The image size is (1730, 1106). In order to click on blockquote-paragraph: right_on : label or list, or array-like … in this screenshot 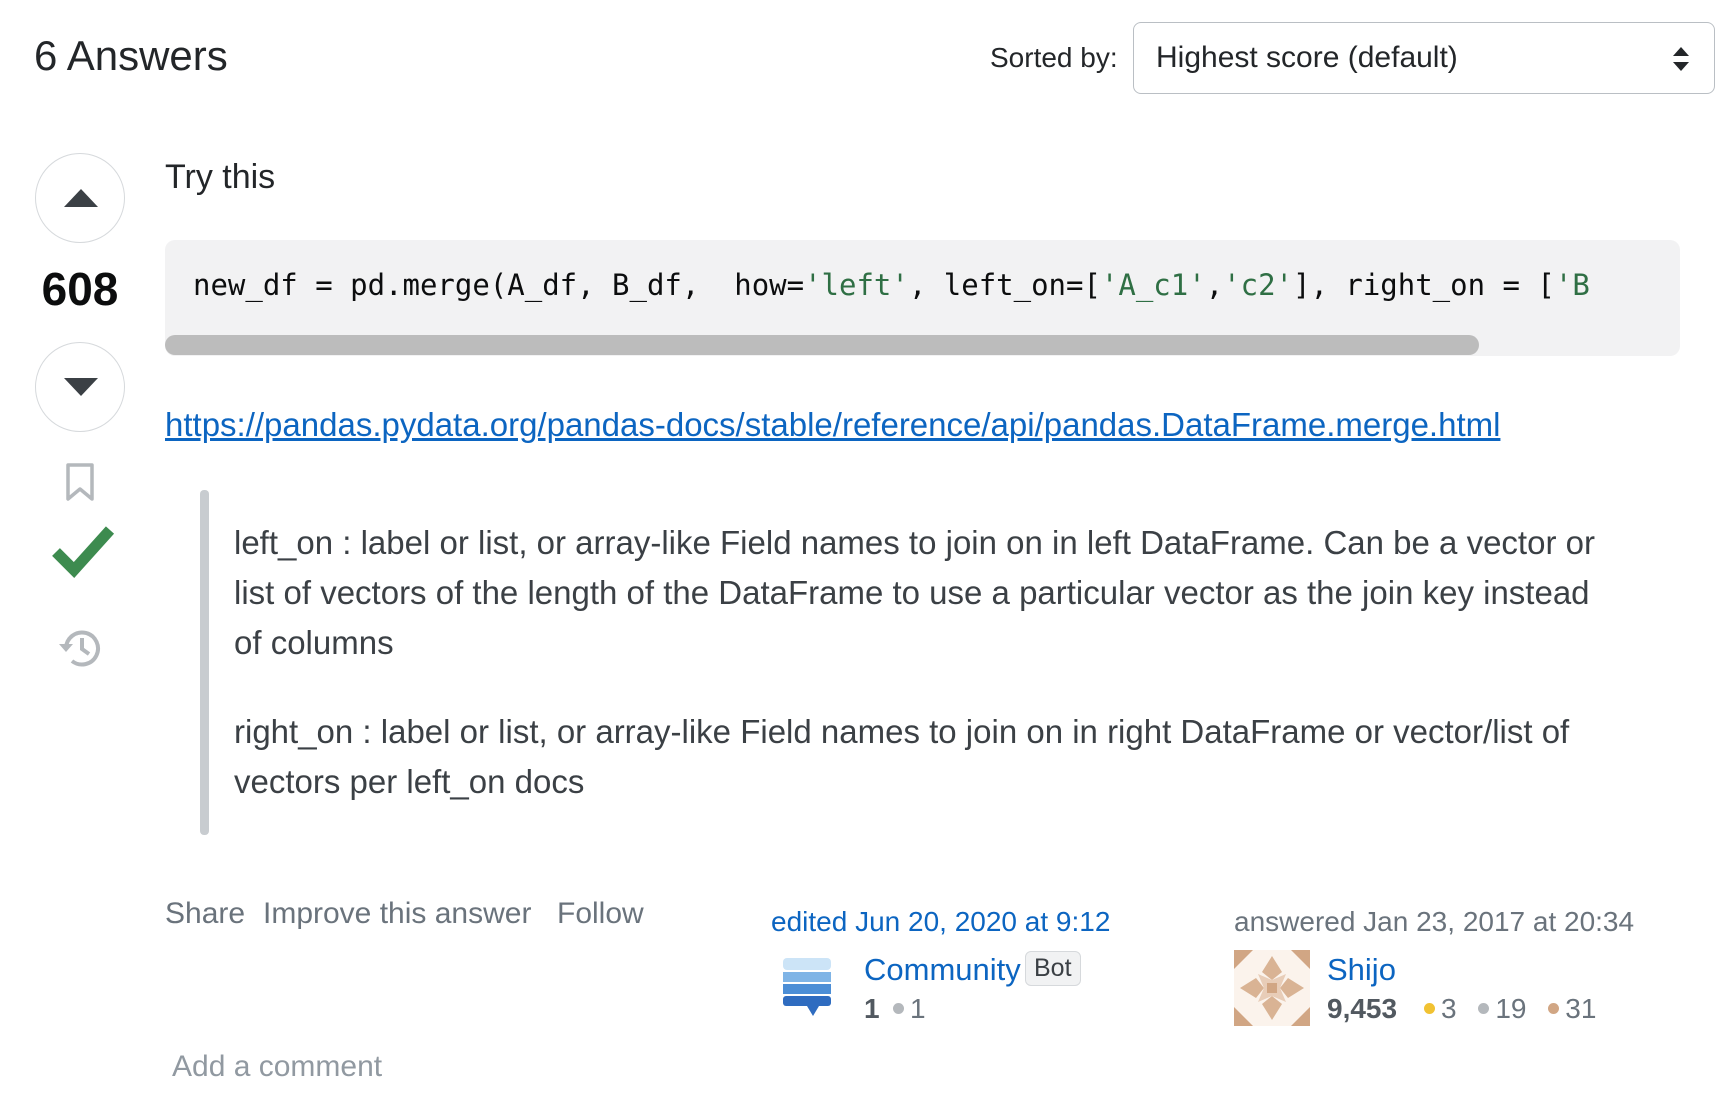, I will do `click(902, 756)`.